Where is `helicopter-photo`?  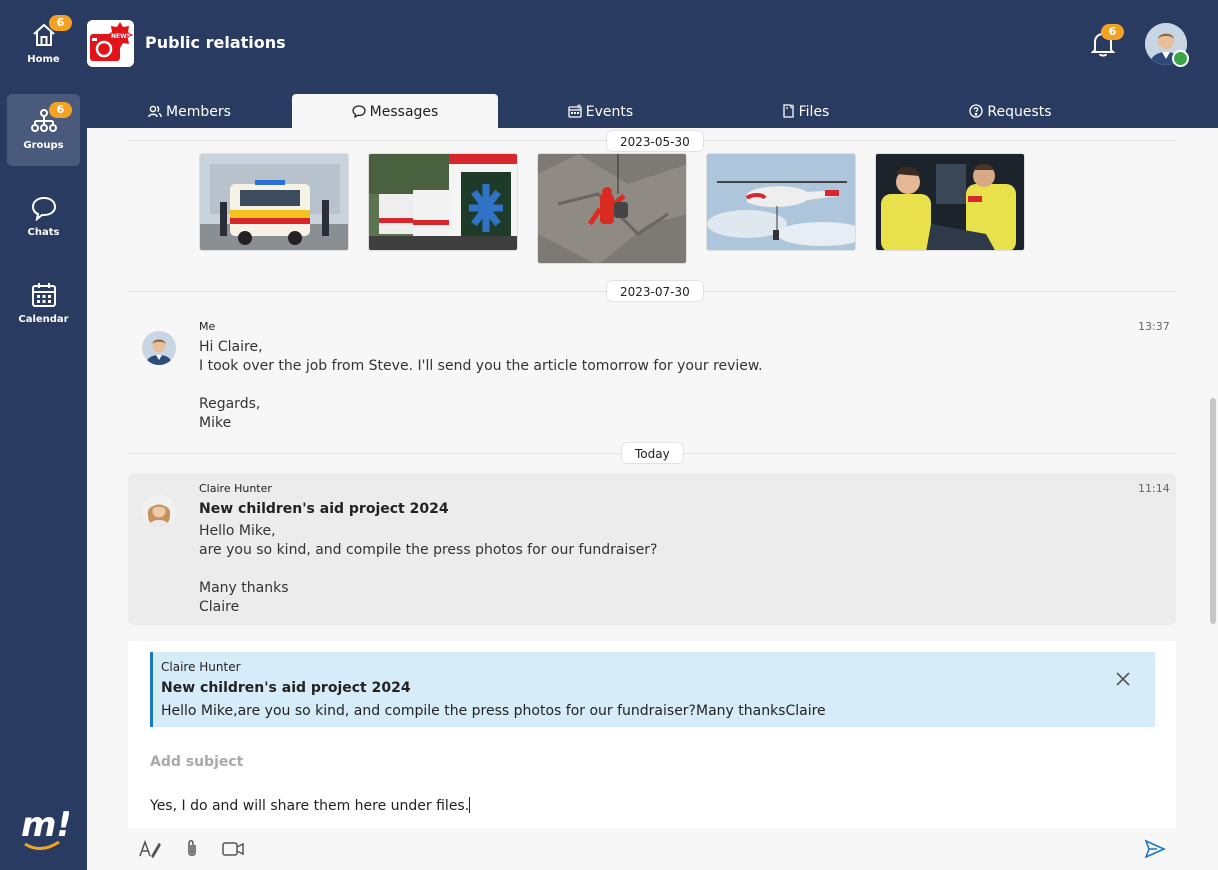
helicopter-photo is located at coordinates (781, 202).